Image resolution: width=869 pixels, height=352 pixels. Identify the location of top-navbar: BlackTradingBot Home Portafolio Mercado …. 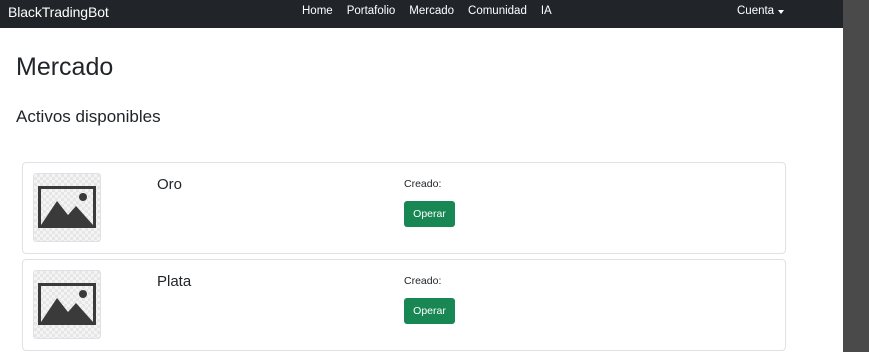
(421, 14).